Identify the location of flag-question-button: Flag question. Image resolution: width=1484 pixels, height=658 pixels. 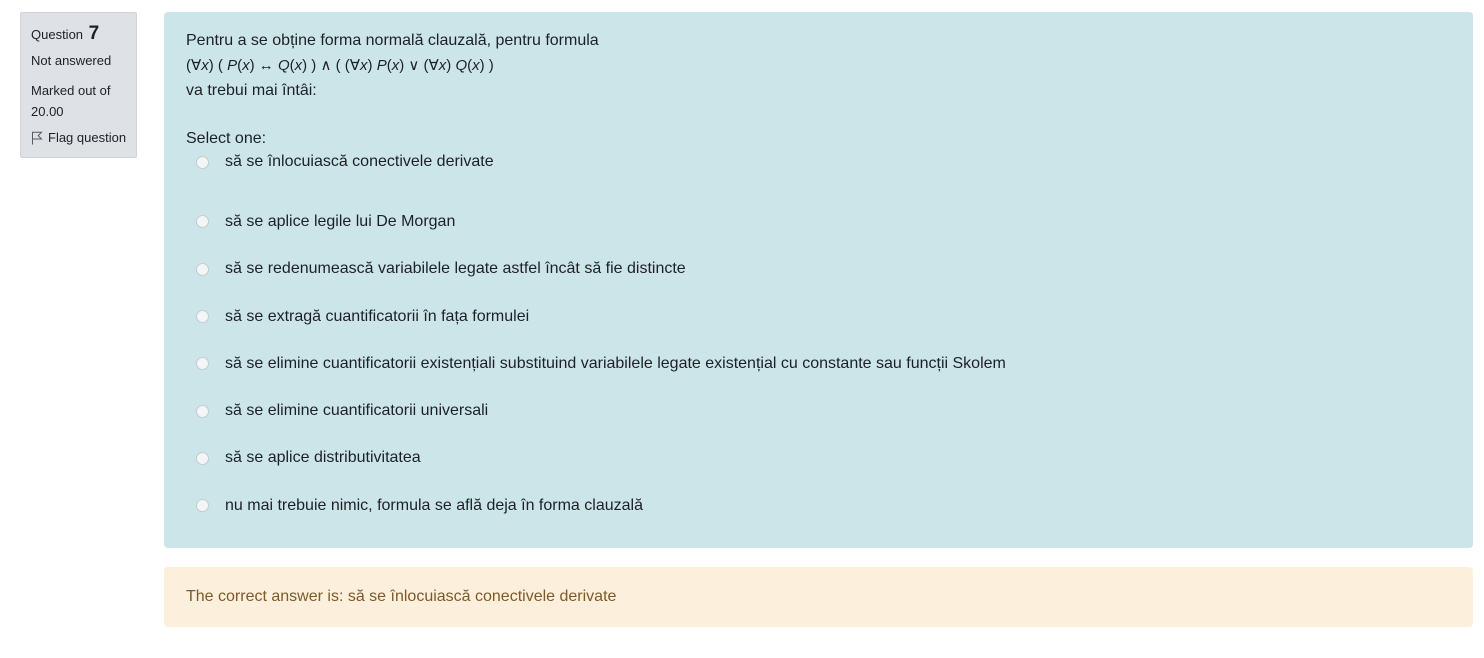
(83, 138).